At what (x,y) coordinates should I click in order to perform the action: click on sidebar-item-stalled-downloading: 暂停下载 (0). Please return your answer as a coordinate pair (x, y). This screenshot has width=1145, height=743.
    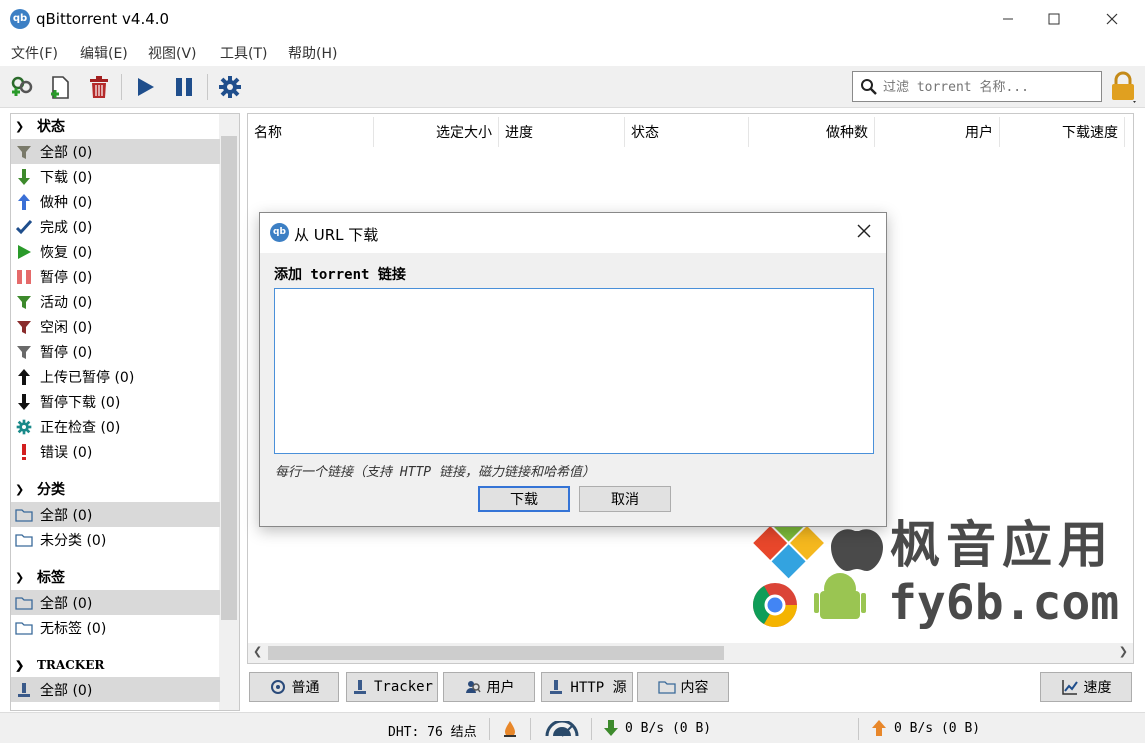
    Looking at the image, I should click on (115, 401).